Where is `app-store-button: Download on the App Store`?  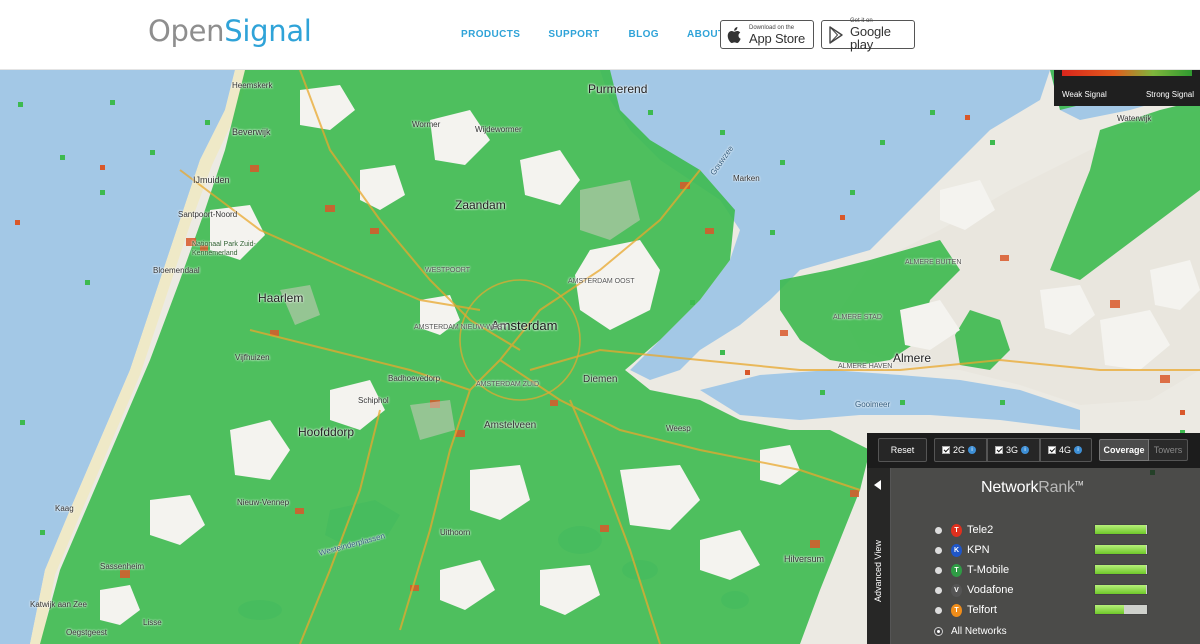 app-store-button: Download on the App Store is located at coordinates (767, 34).